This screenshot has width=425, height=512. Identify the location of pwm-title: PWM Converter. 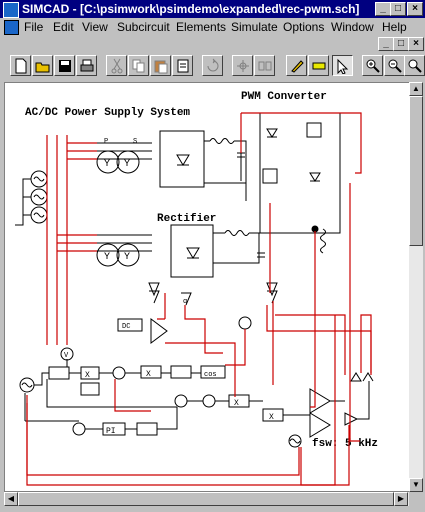
(284, 97).